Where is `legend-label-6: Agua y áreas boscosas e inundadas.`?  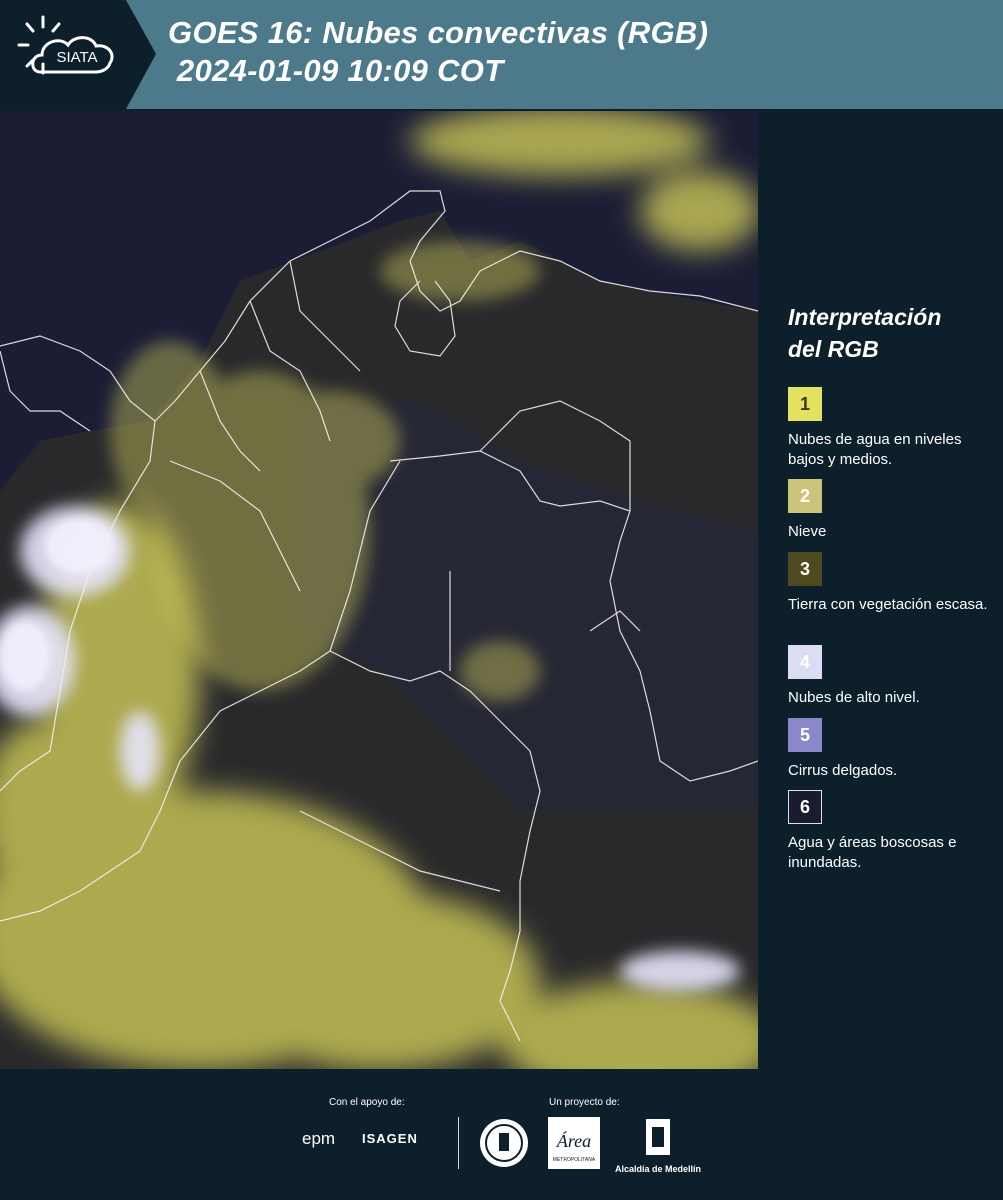
legend-label-6: Agua y áreas boscosas e inundadas. is located at coordinates (872, 852).